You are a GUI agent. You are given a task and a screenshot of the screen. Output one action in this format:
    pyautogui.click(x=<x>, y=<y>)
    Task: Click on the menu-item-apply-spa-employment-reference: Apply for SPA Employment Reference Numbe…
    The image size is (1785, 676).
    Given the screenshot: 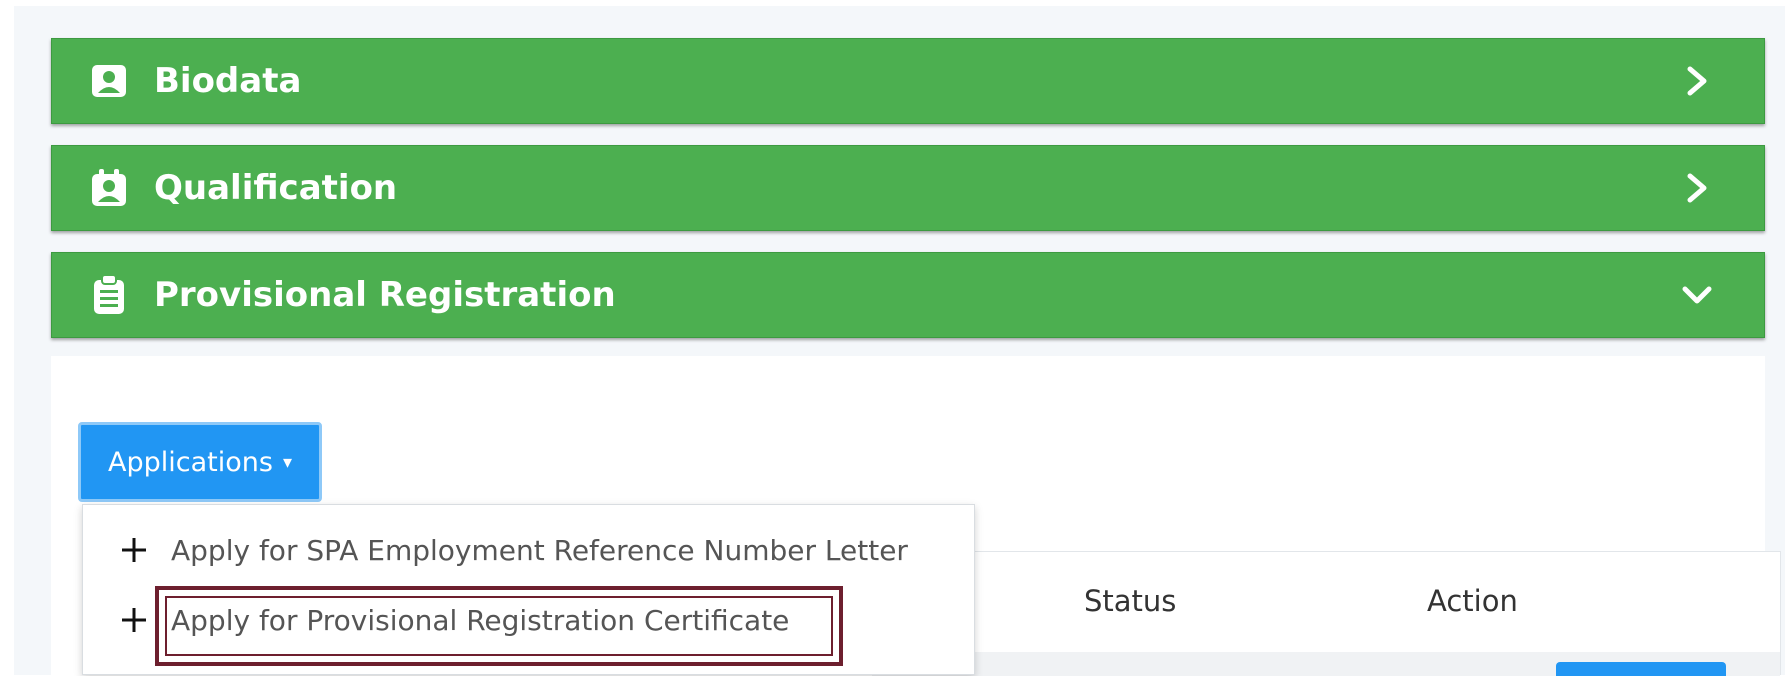 What is the action you would take?
    pyautogui.click(x=528, y=550)
    